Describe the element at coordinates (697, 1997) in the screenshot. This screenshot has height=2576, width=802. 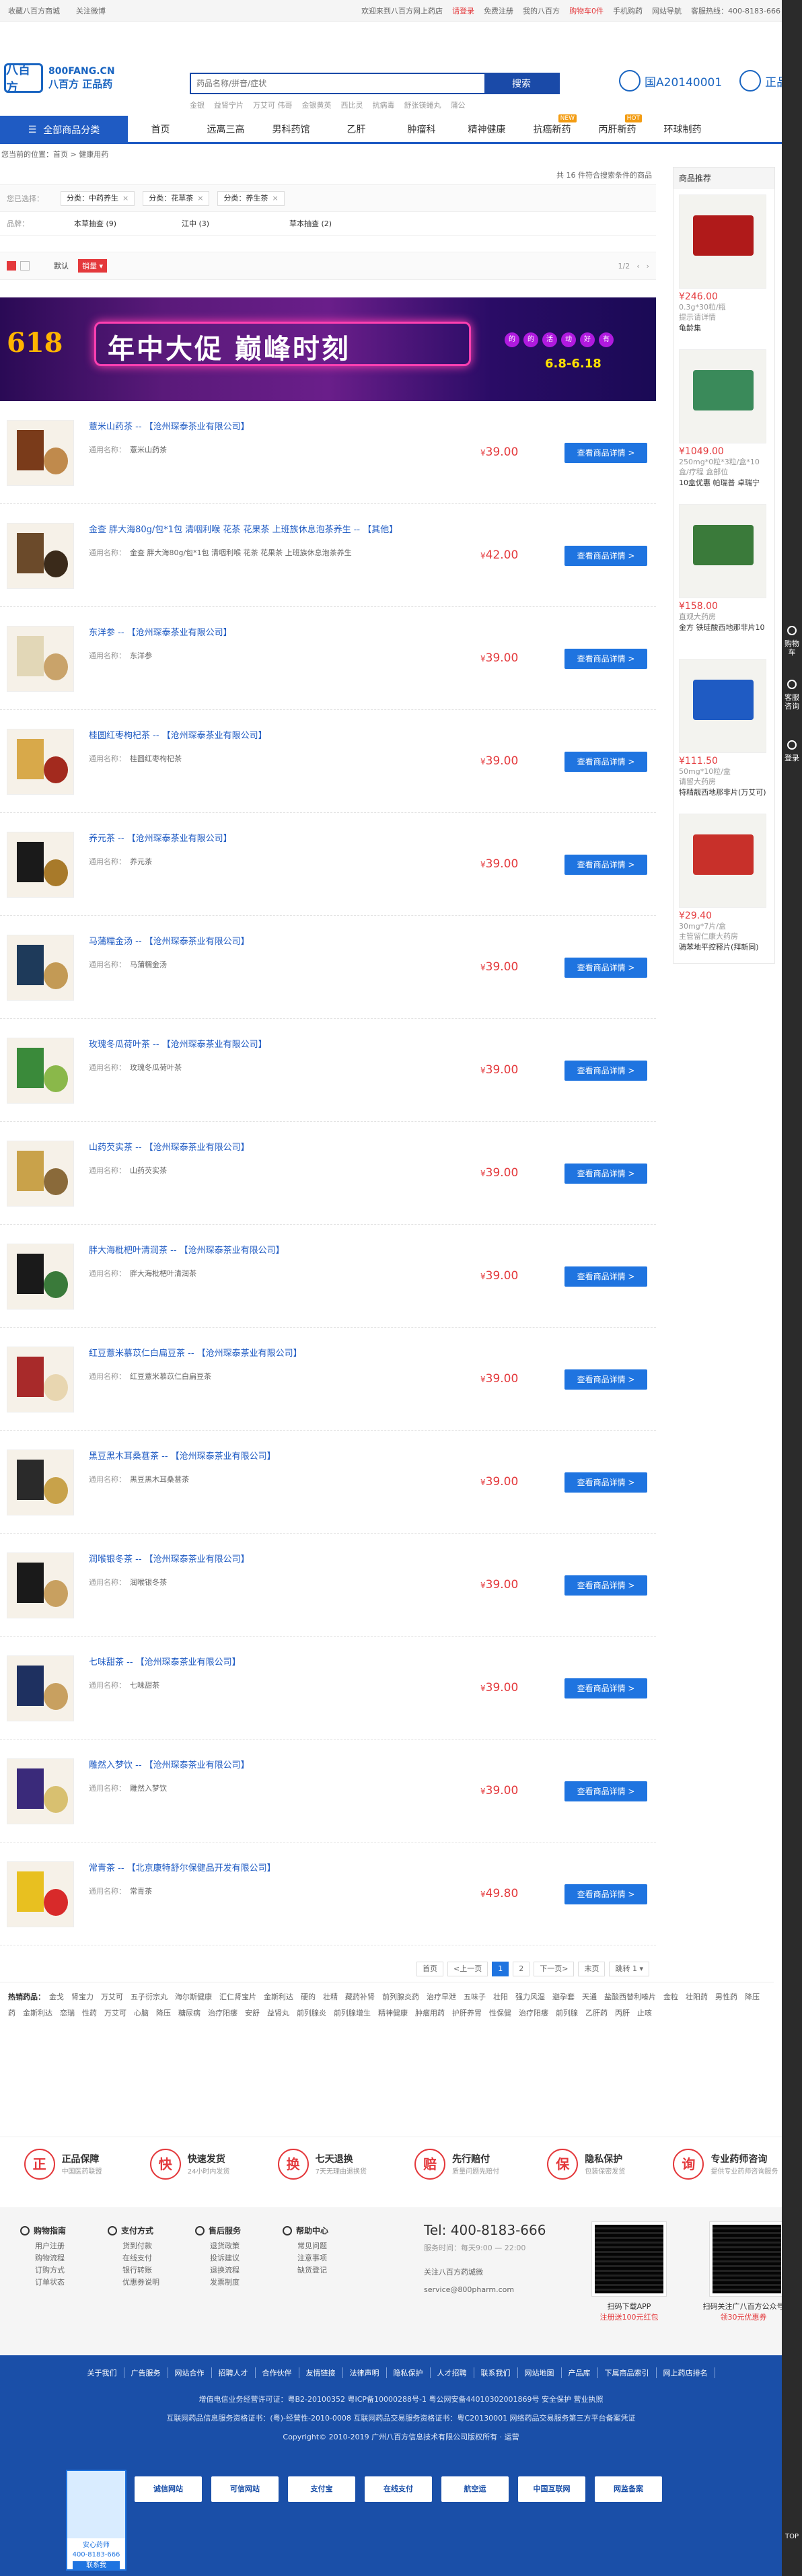
I see `hot-word-link: 壮阳药` at that location.